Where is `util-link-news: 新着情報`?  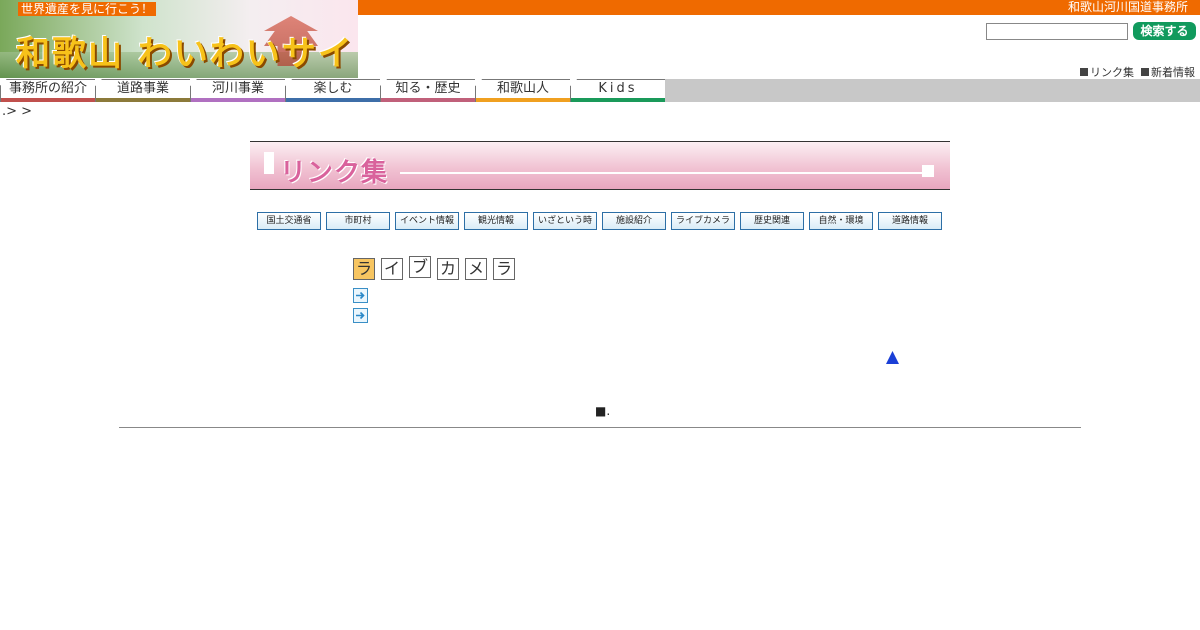 util-link-news: 新着情報 is located at coordinates (1168, 72).